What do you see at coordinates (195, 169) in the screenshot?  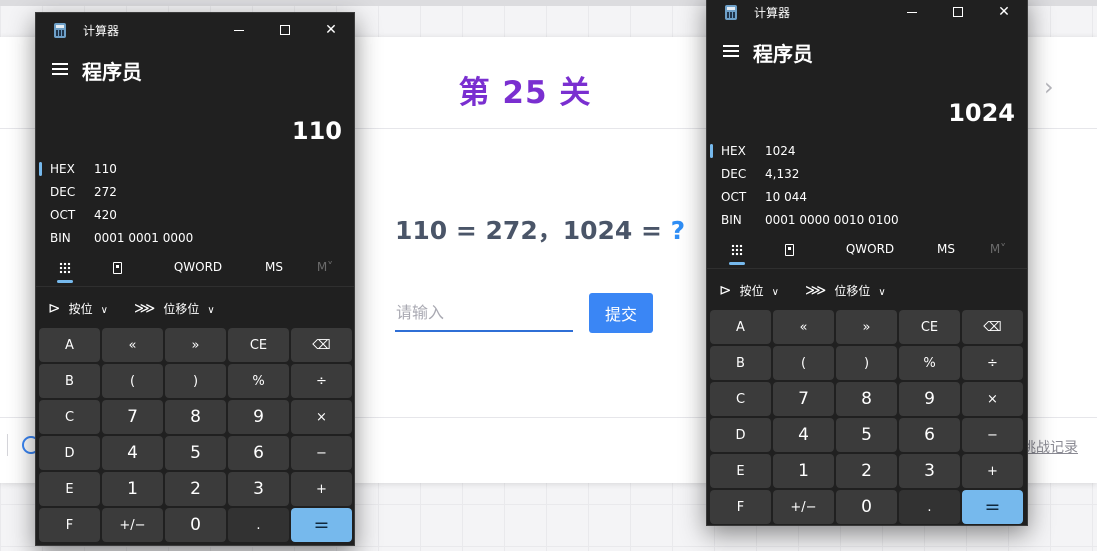 I see `radix-hex-row: HEX 110` at bounding box center [195, 169].